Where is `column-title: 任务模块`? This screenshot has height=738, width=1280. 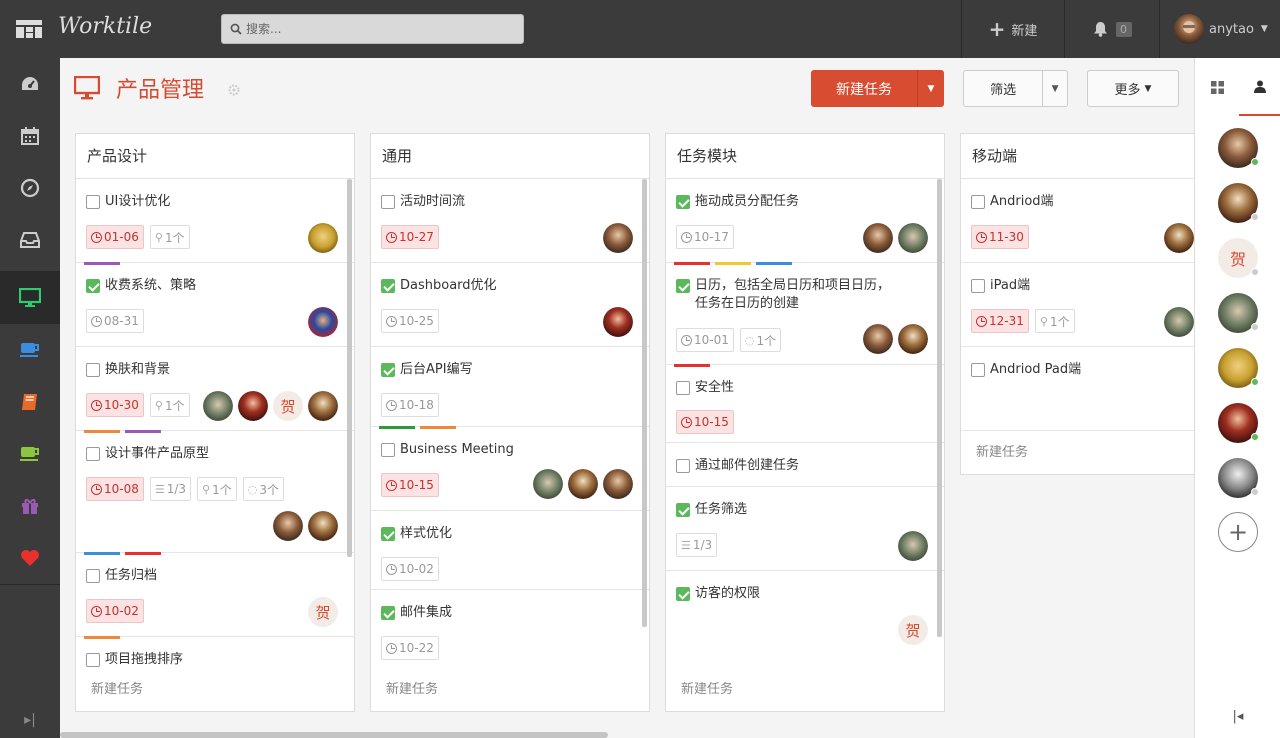
column-title: 任务模块 is located at coordinates (805, 156).